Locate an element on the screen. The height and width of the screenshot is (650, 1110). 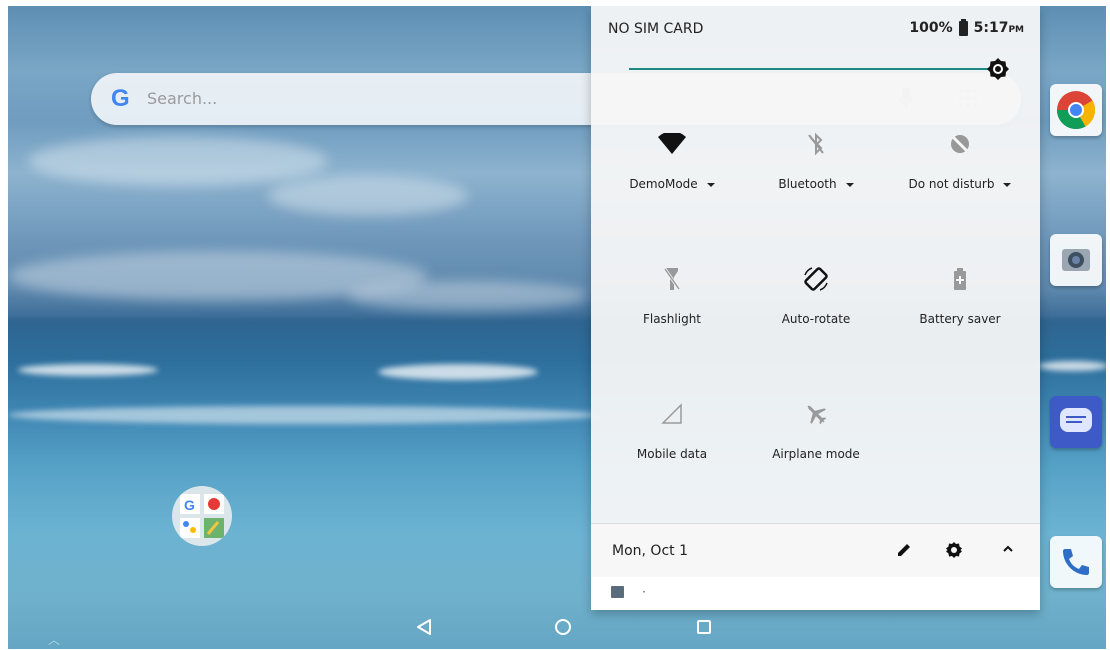
tile-label: Auto-rotate is located at coordinates (816, 319).